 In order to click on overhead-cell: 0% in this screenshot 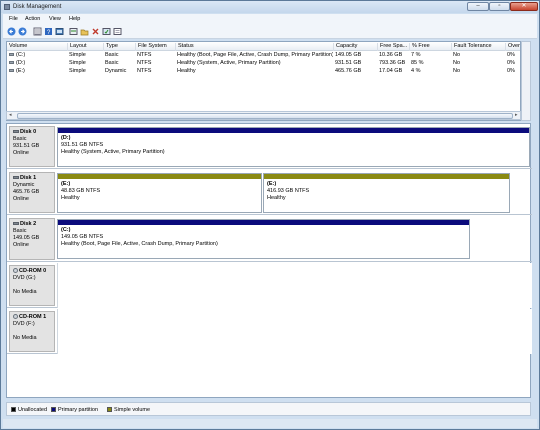, I will do `click(511, 71)`.